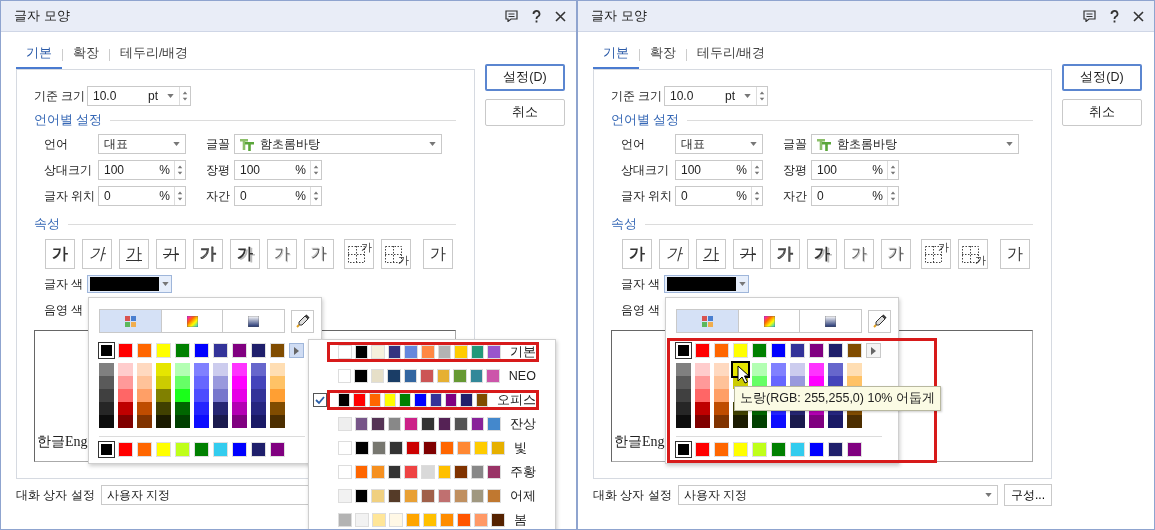  Describe the element at coordinates (320, 400) in the screenshot. I see `checkbox-checked-icon` at that location.